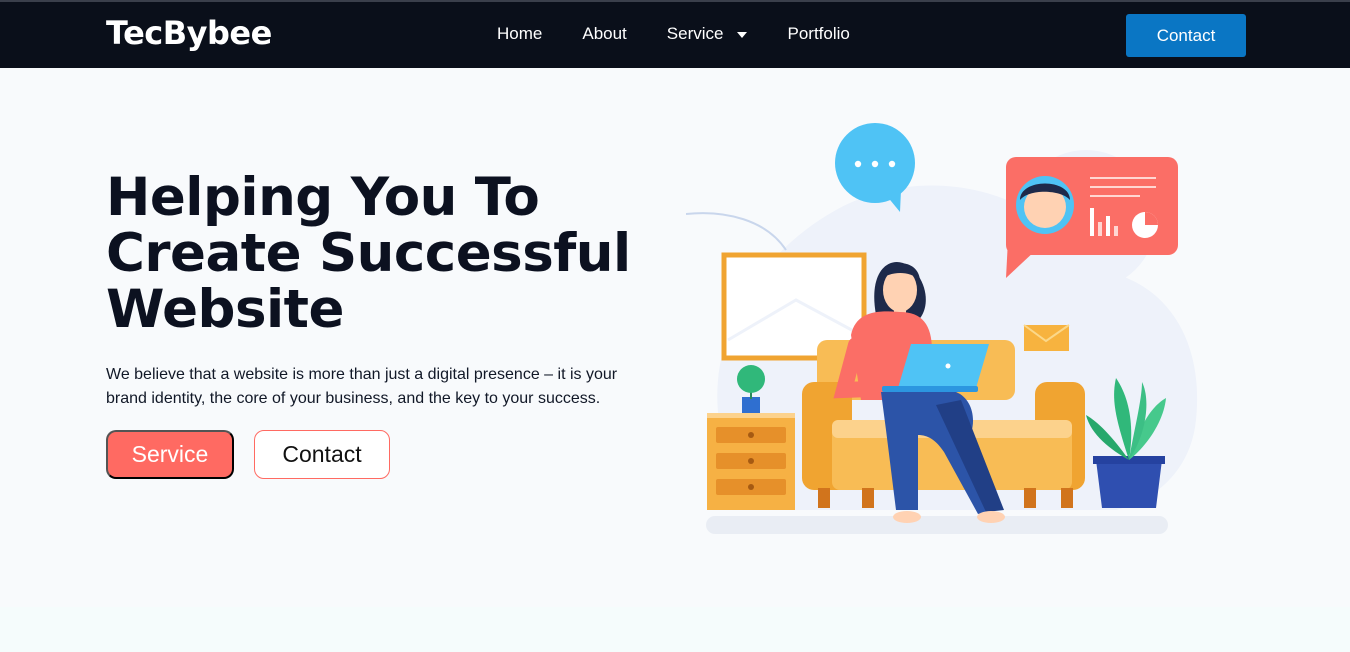  Describe the element at coordinates (604, 34) in the screenshot. I see `nav-about-link: About` at that location.